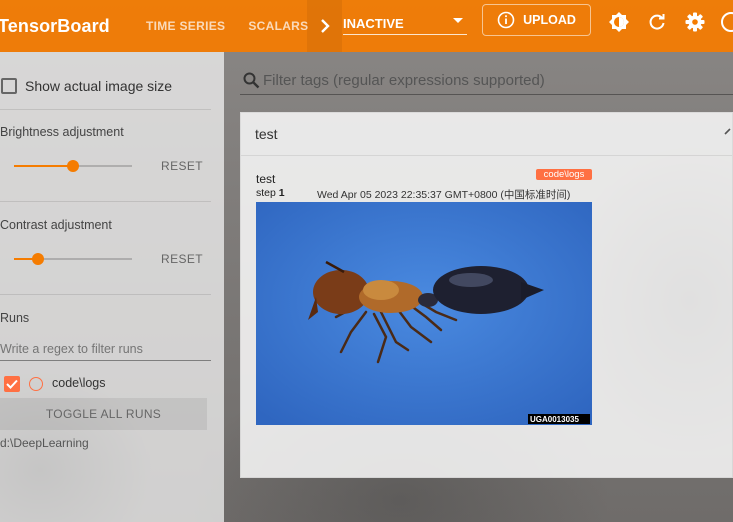 Image resolution: width=733 pixels, height=522 pixels. I want to click on brand-title: TensorBoard, so click(55, 25).